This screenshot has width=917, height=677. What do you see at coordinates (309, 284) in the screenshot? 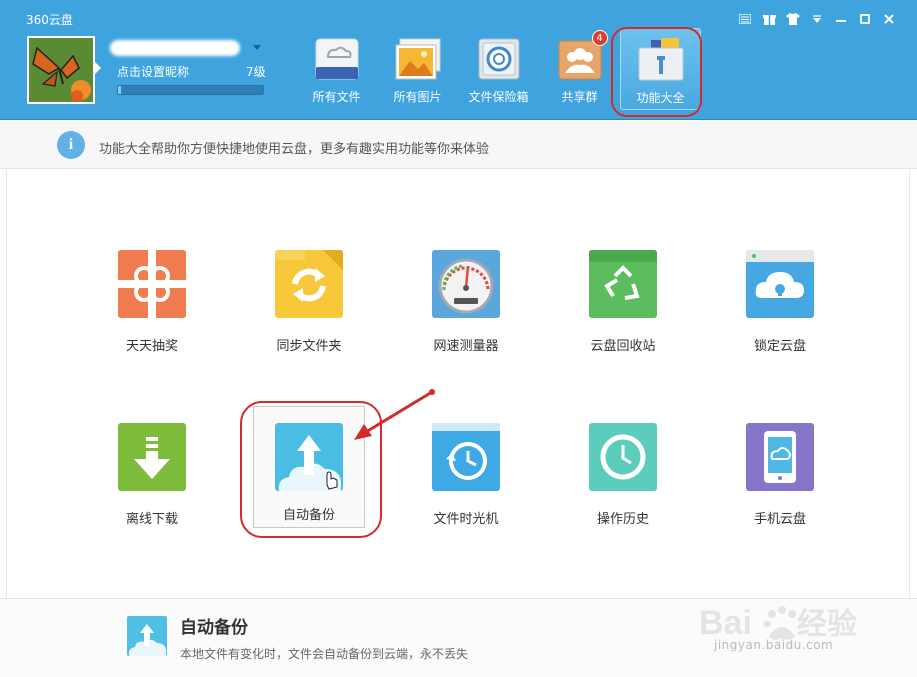
I see `sync-folder-icon` at bounding box center [309, 284].